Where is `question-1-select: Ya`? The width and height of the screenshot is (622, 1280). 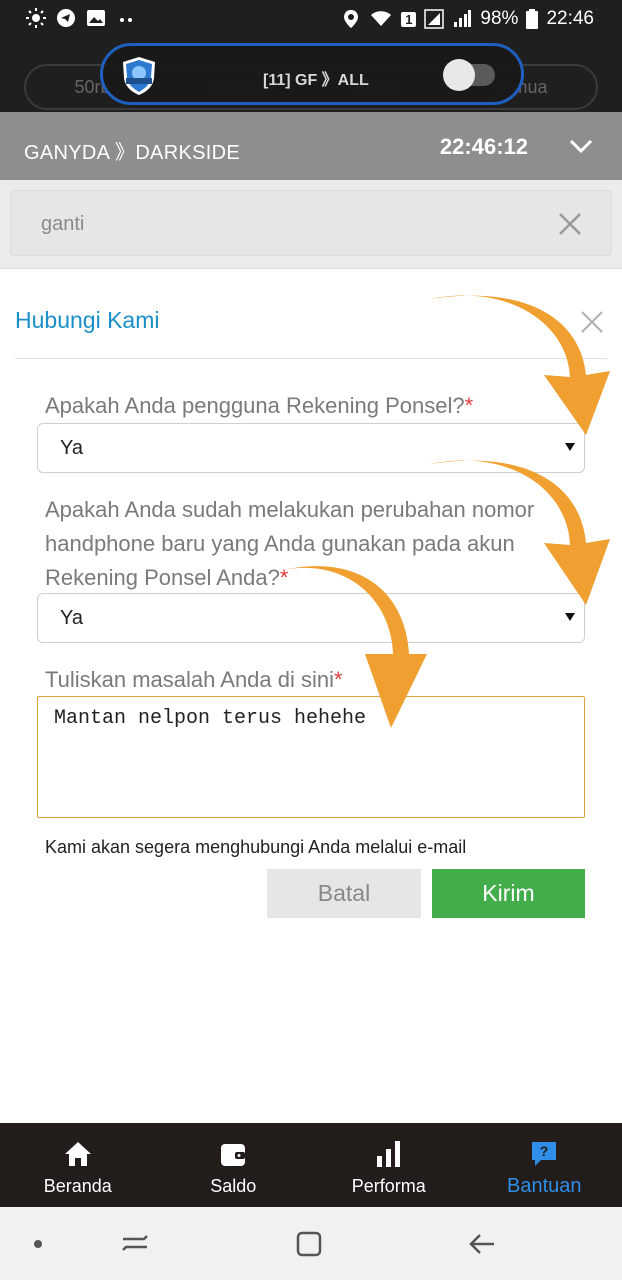 question-1-select: Ya is located at coordinates (311, 448).